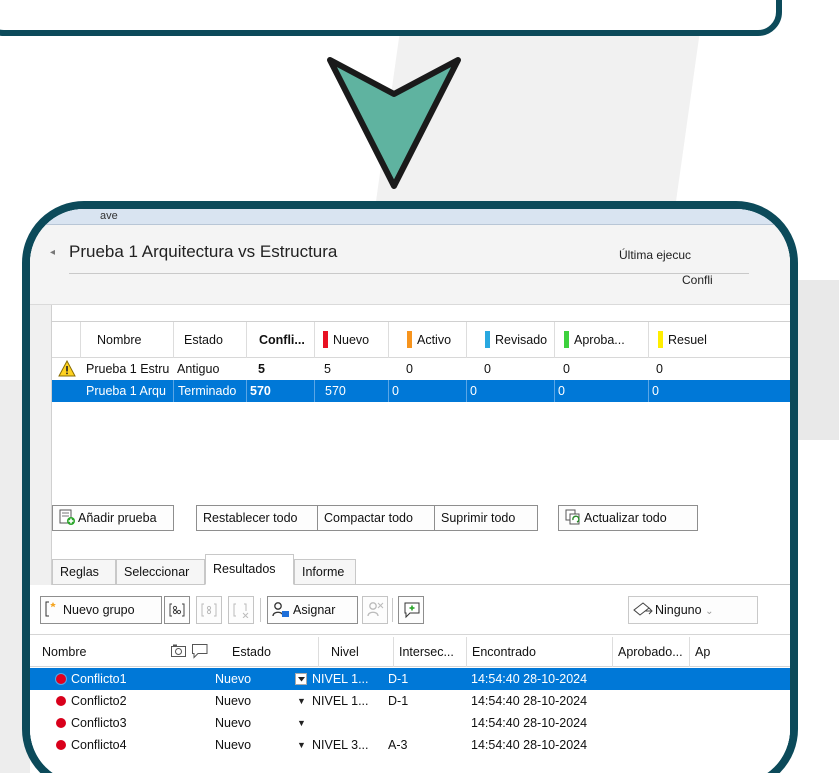 This screenshot has height=773, width=839. I want to click on assign-user-icon, so click(280, 609).